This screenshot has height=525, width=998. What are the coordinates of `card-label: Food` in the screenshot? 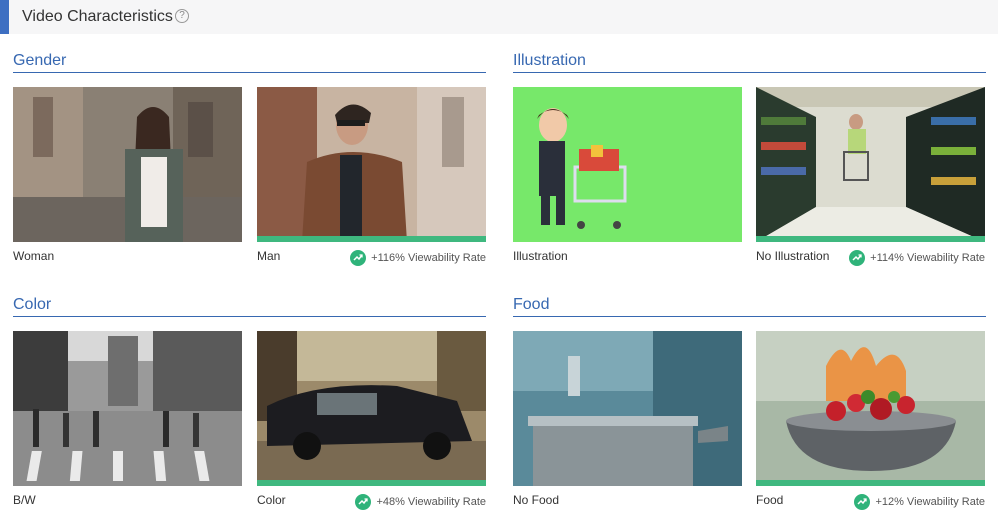 It's located at (770, 500).